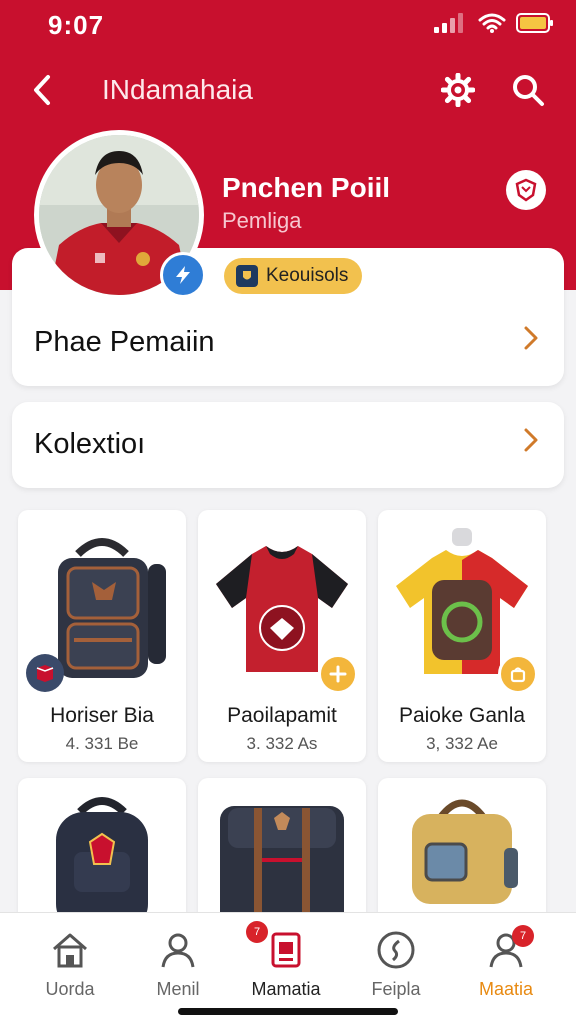 This screenshot has height=1024, width=576. I want to click on collection-label: Kolextioı, so click(90, 444).